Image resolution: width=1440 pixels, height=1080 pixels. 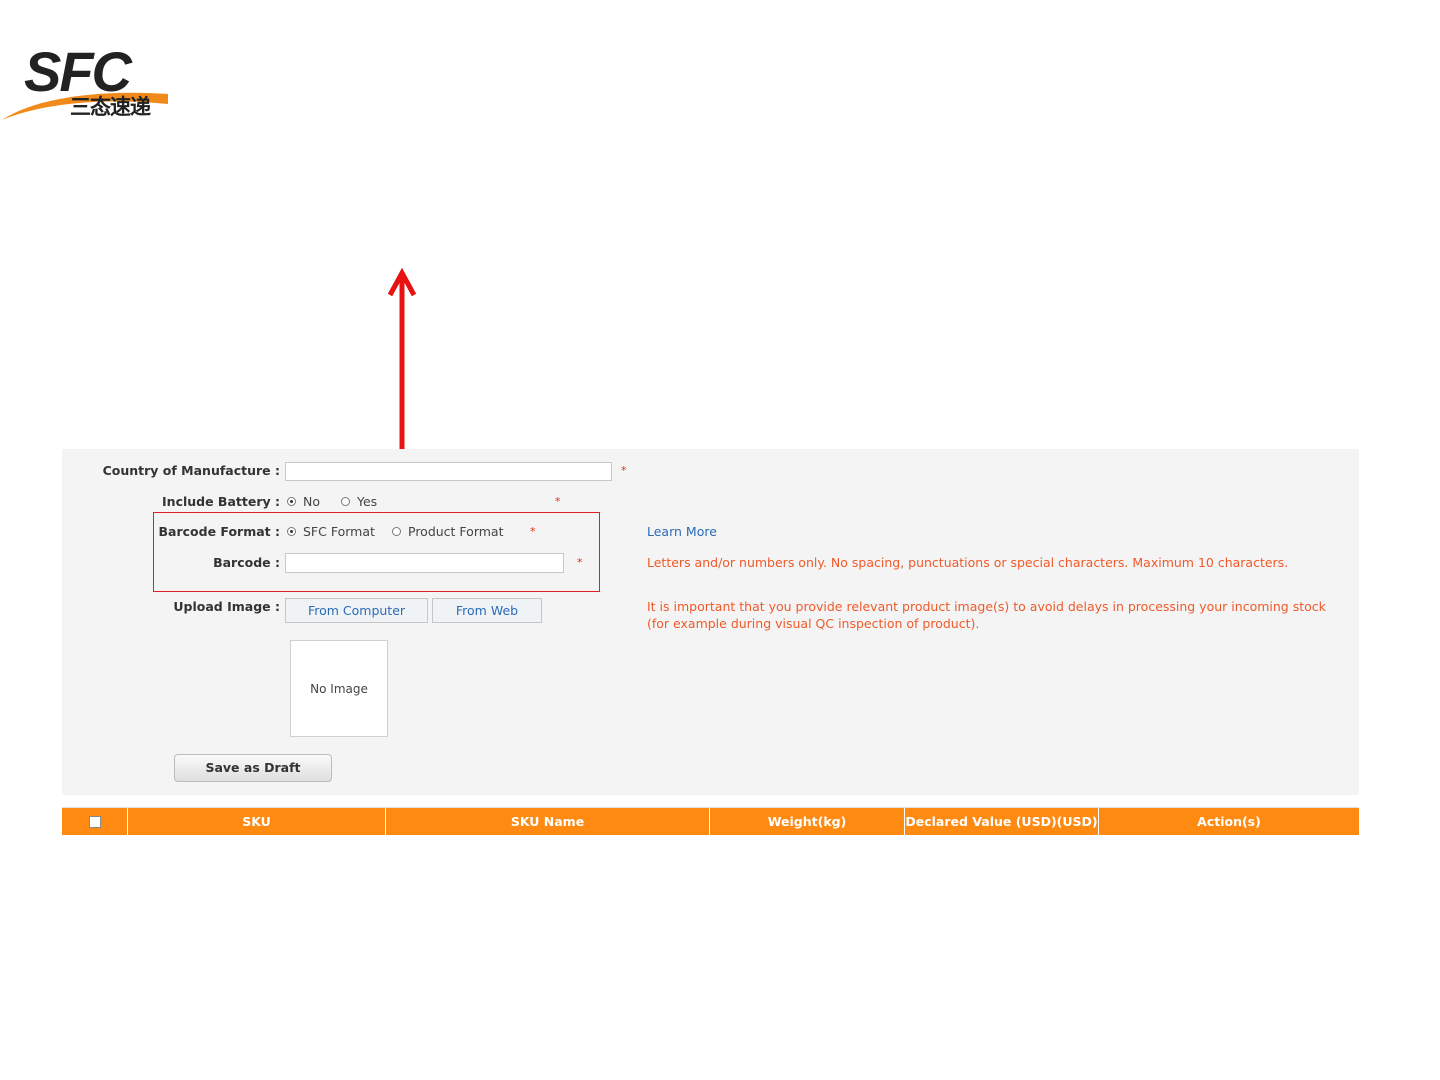 I want to click on country-label: Country of Manufacture :, so click(x=191, y=470).